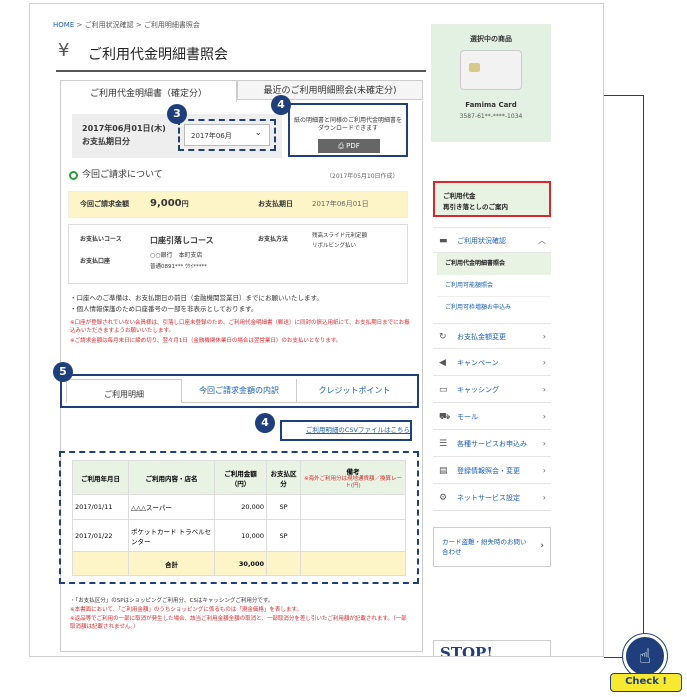 Image resolution: width=687 pixels, height=697 pixels. What do you see at coordinates (443, 471) in the screenshot?
I see `document-icon: ▤` at bounding box center [443, 471].